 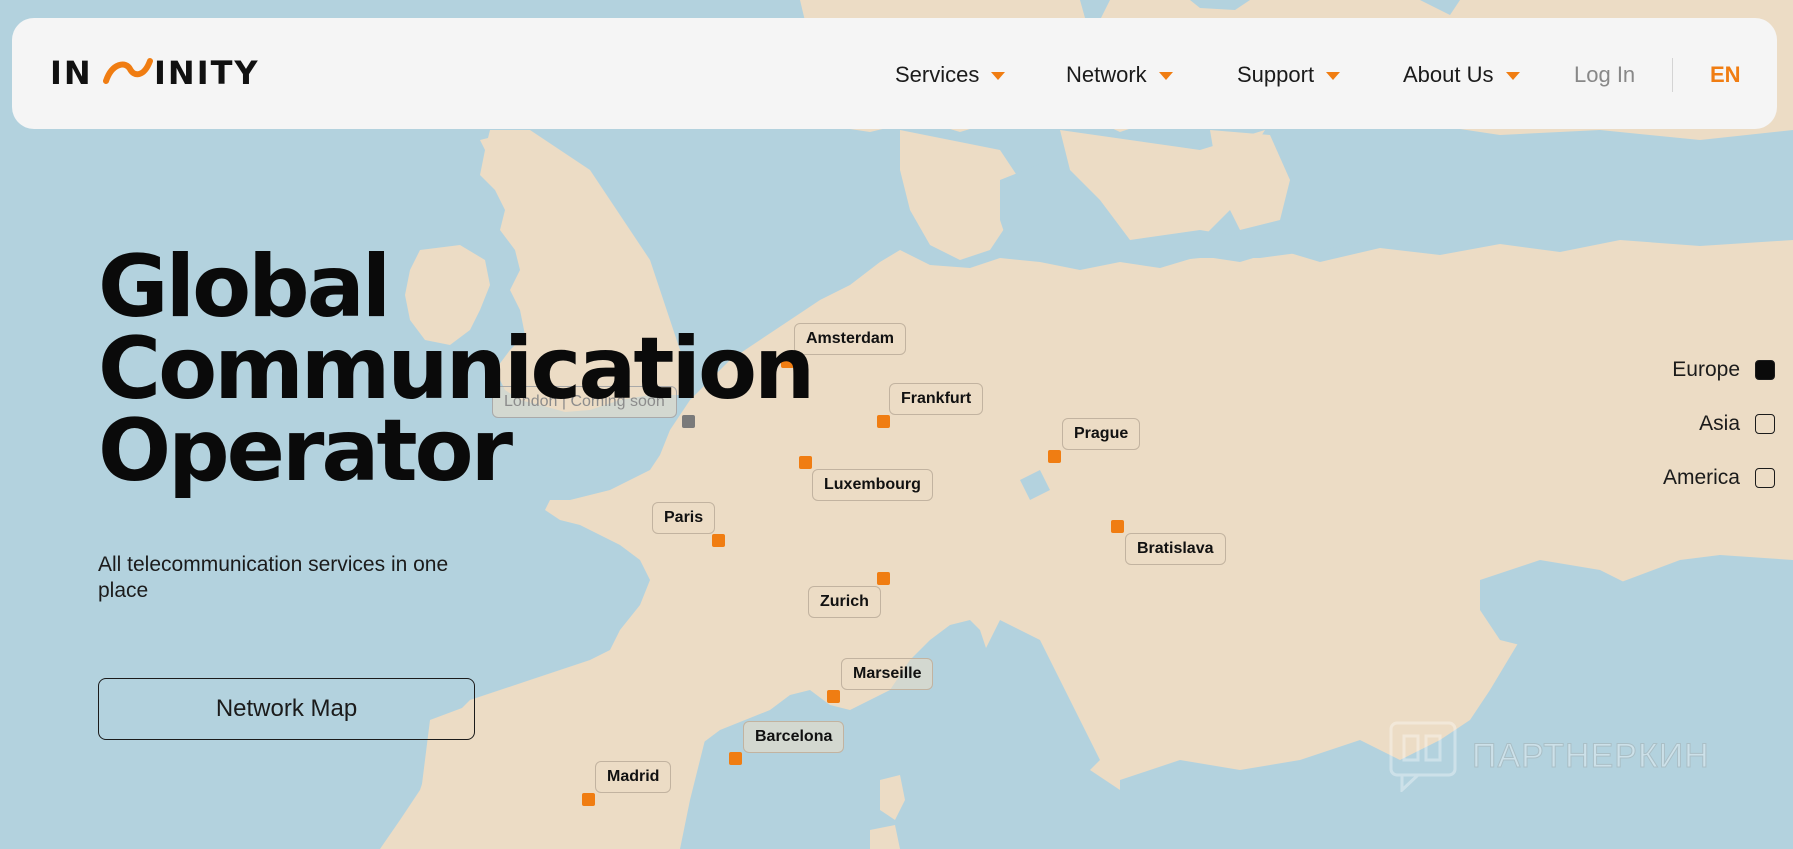 I want to click on city-marker-prague, so click(x=1054, y=456).